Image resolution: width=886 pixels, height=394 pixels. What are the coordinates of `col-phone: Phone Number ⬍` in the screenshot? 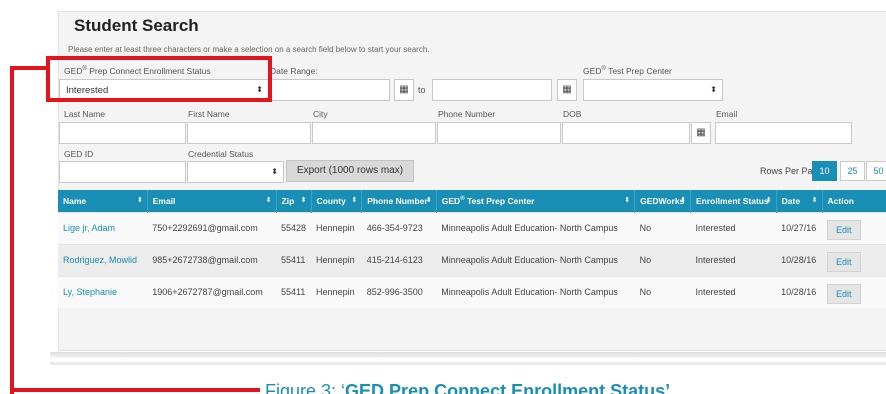 It's located at (399, 201).